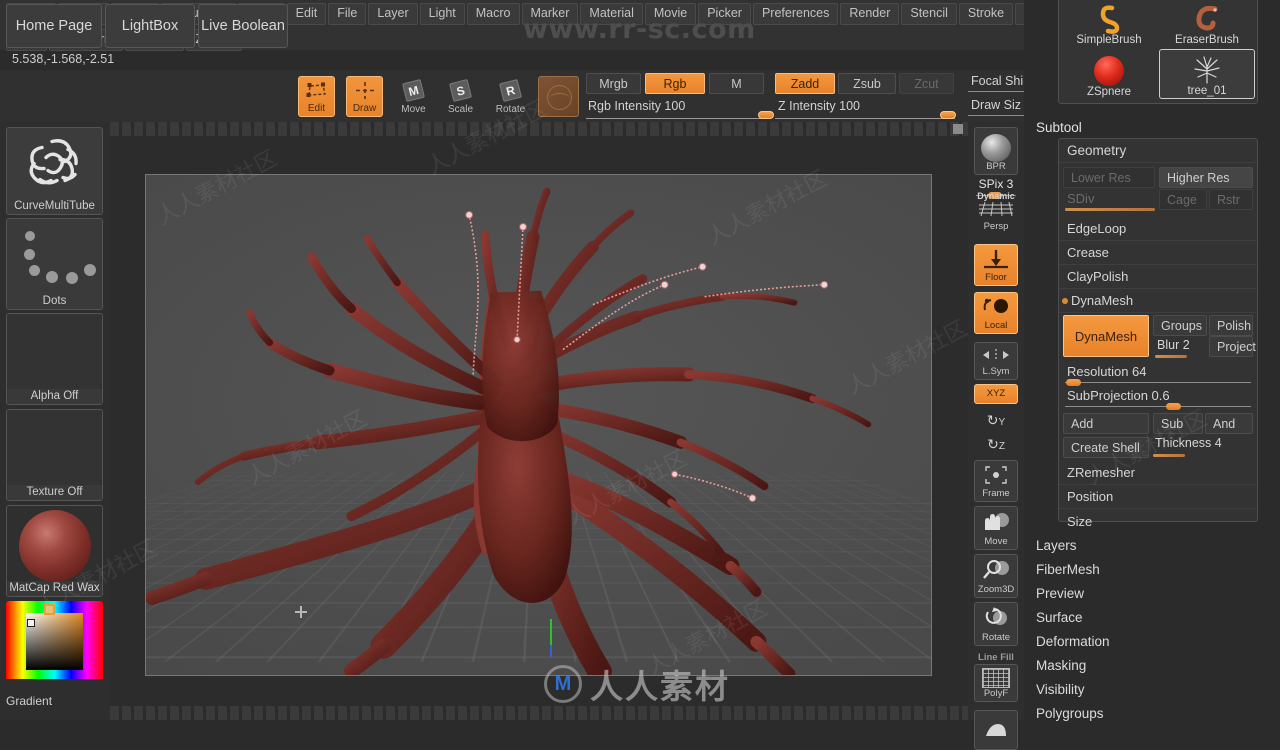 Image resolution: width=1280 pixels, height=750 pixels. What do you see at coordinates (1152, 665) in the screenshot?
I see `panel-section-masking: Masking` at bounding box center [1152, 665].